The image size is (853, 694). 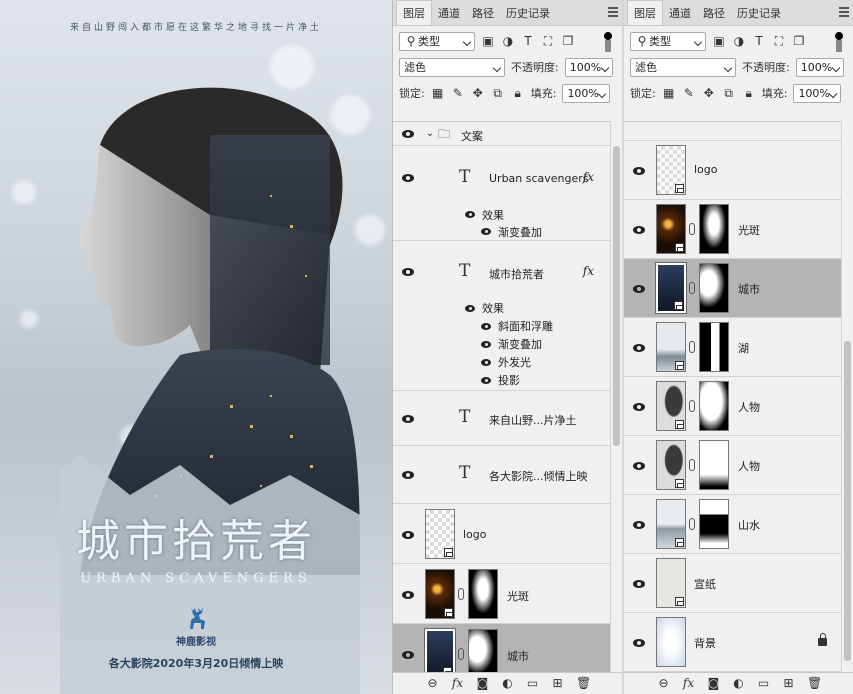 What do you see at coordinates (732, 406) in the screenshot?
I see `layer-renwu-1: 人物` at bounding box center [732, 406].